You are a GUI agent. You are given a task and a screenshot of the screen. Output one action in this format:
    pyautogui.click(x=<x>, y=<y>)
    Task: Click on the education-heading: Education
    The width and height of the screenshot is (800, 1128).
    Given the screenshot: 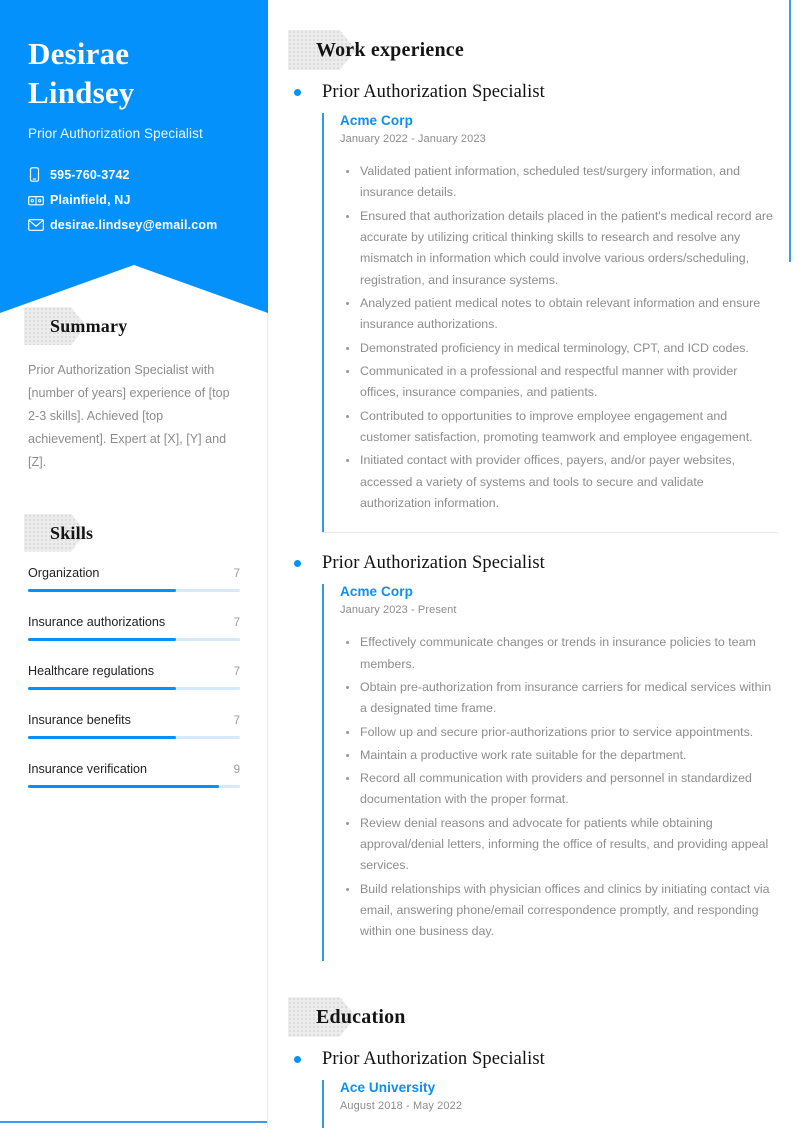 What is the action you would take?
    pyautogui.click(x=533, y=1016)
    